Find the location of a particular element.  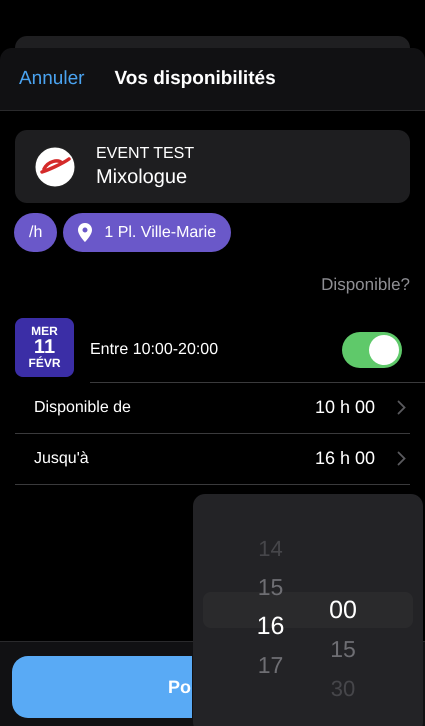

date-day: 11 is located at coordinates (45, 347).